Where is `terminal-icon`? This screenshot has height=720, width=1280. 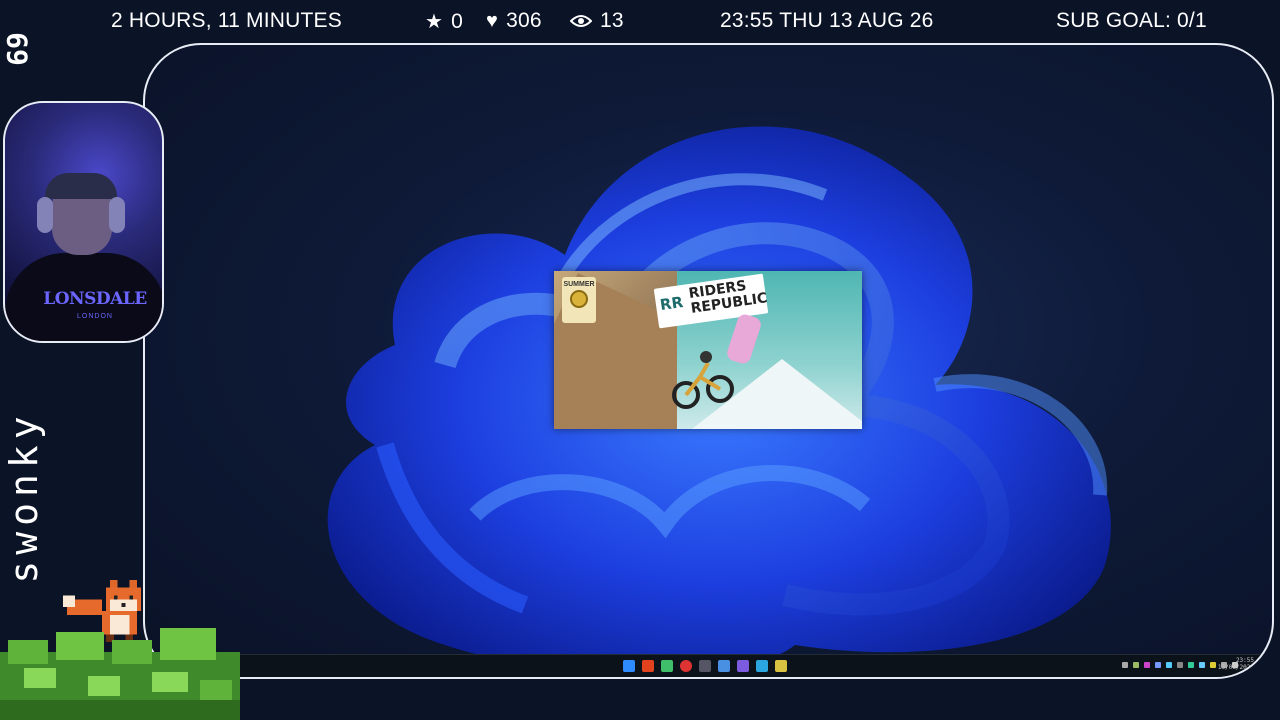
terminal-icon is located at coordinates (705, 666).